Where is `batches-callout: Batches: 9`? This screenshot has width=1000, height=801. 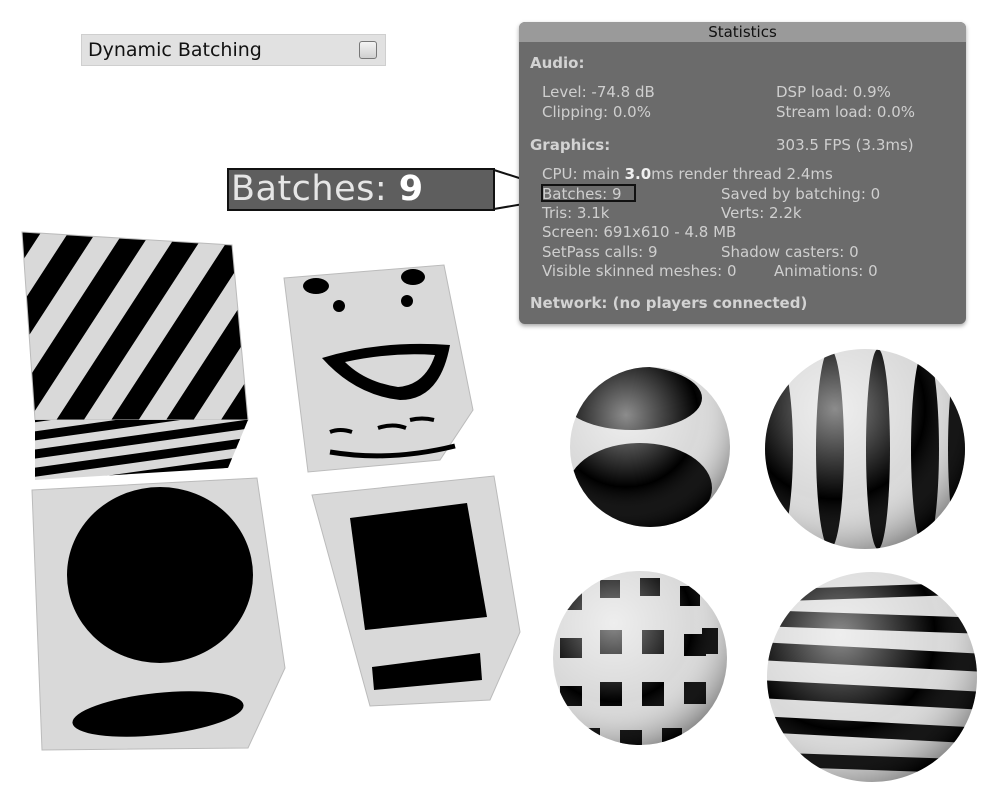
batches-callout: Batches: 9 is located at coordinates (361, 189).